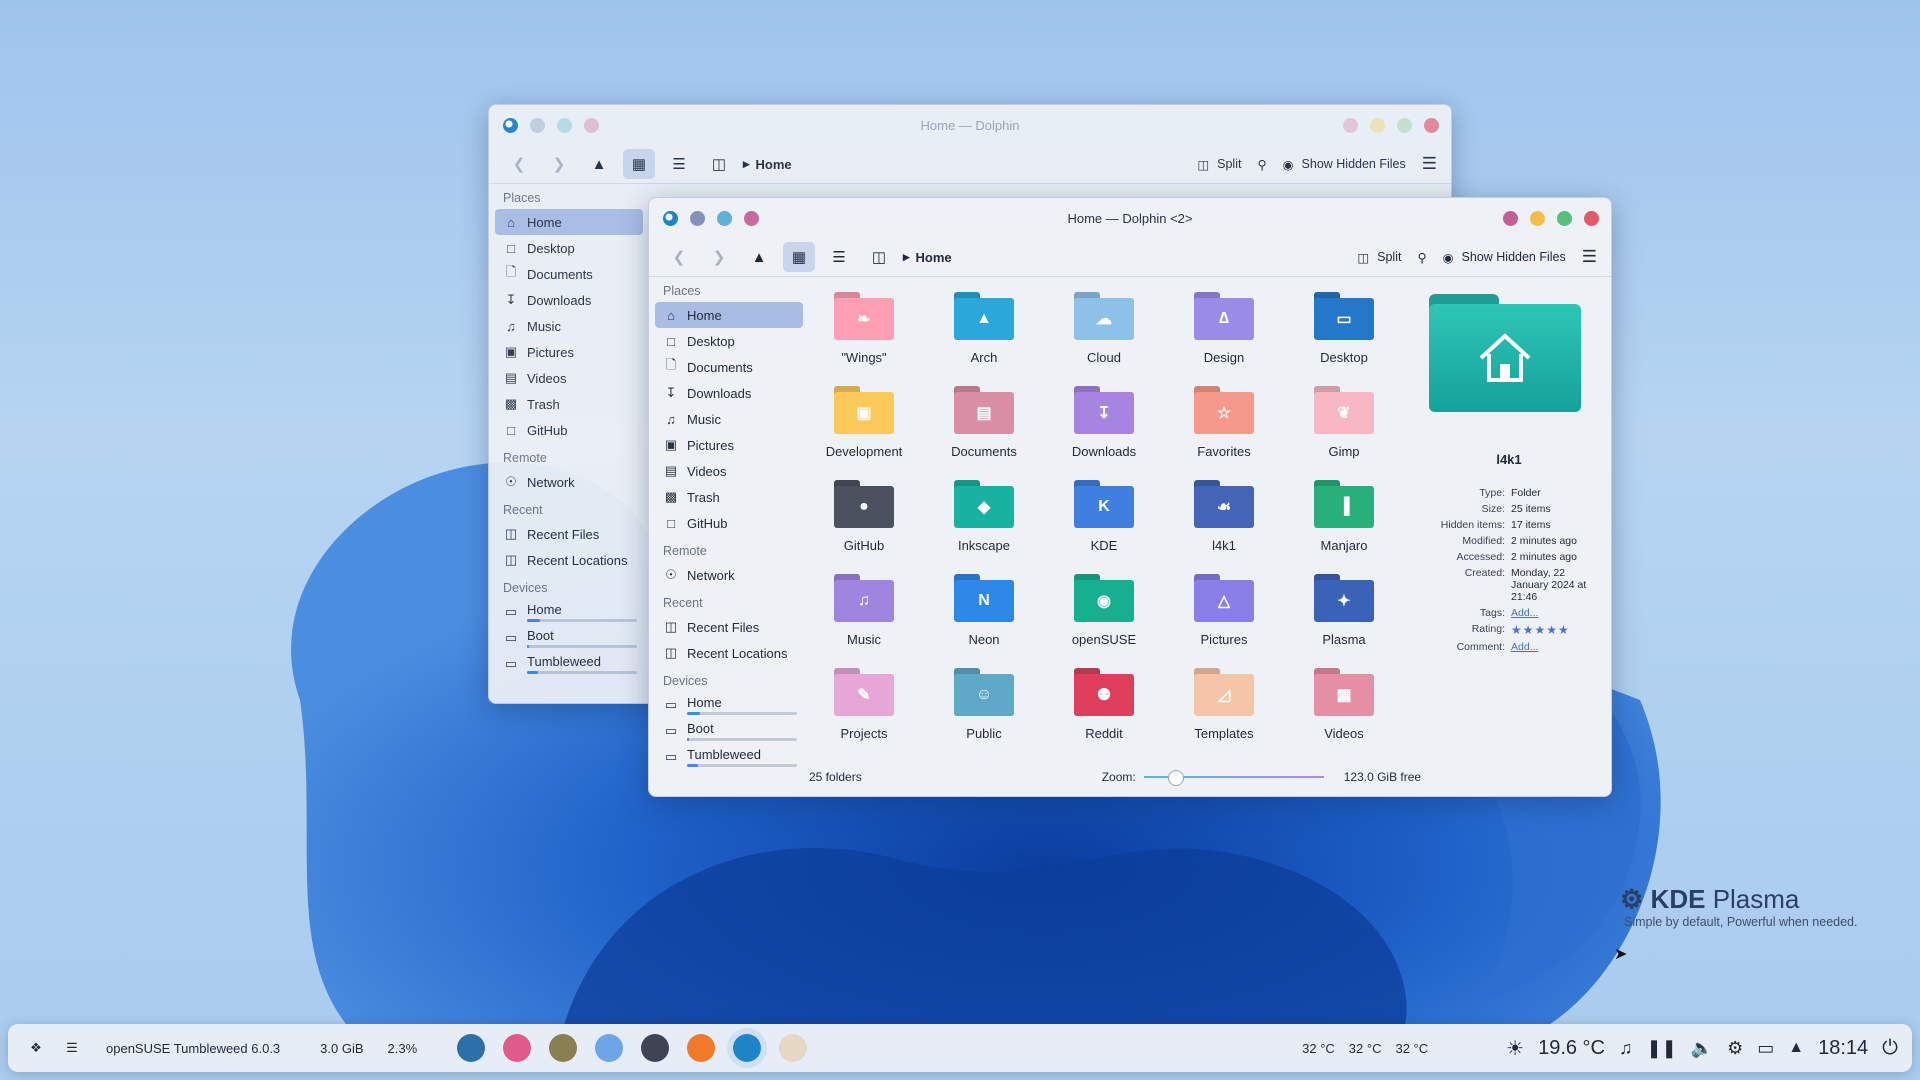 Image resolution: width=1920 pixels, height=1080 pixels. What do you see at coordinates (1890, 1048) in the screenshot?
I see `power-icon: ⏻` at bounding box center [1890, 1048].